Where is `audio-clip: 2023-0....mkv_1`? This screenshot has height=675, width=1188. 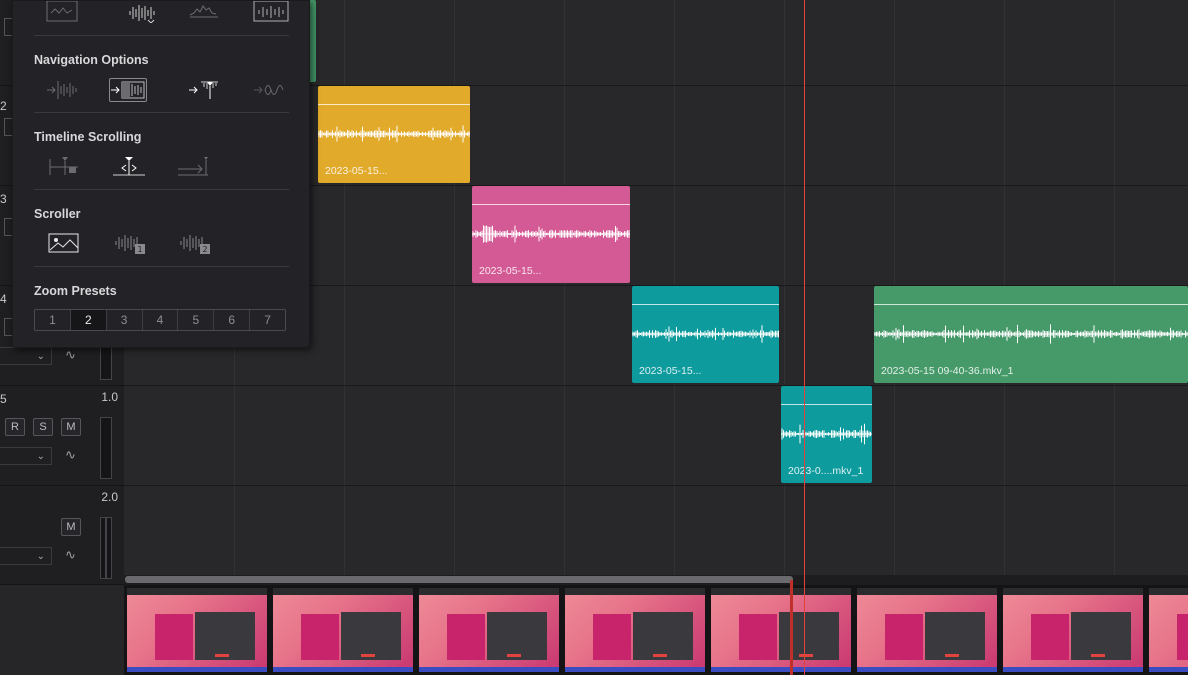 audio-clip: 2023-0....mkv_1 is located at coordinates (826, 434).